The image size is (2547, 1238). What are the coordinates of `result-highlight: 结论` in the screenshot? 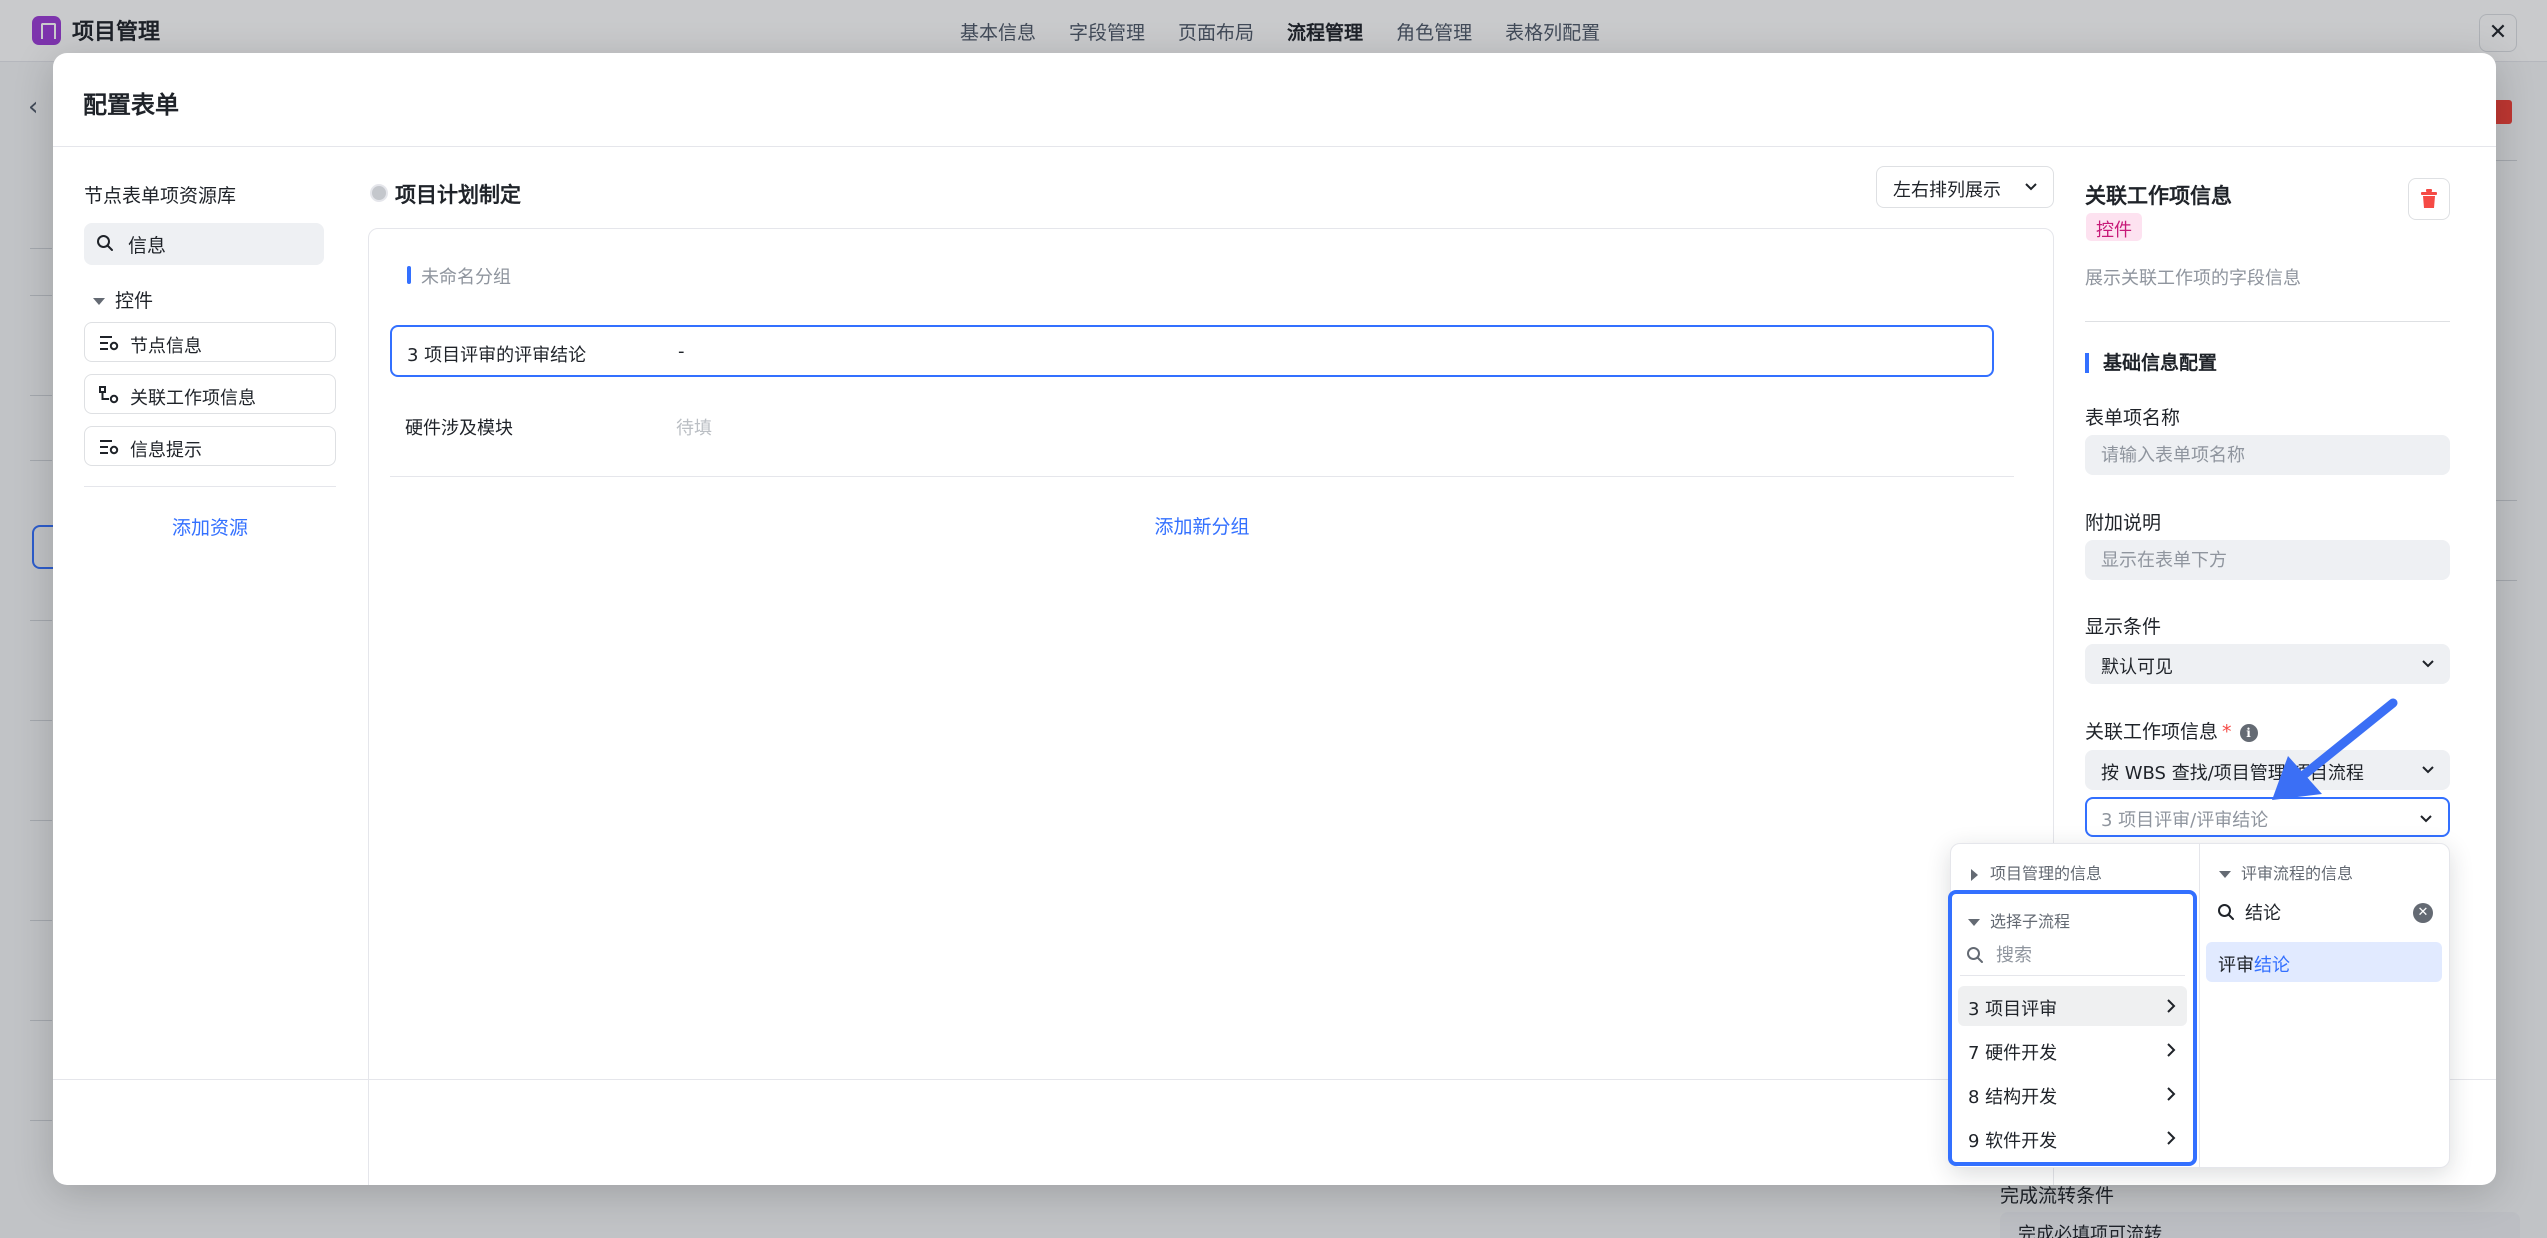 It's located at (2272, 965).